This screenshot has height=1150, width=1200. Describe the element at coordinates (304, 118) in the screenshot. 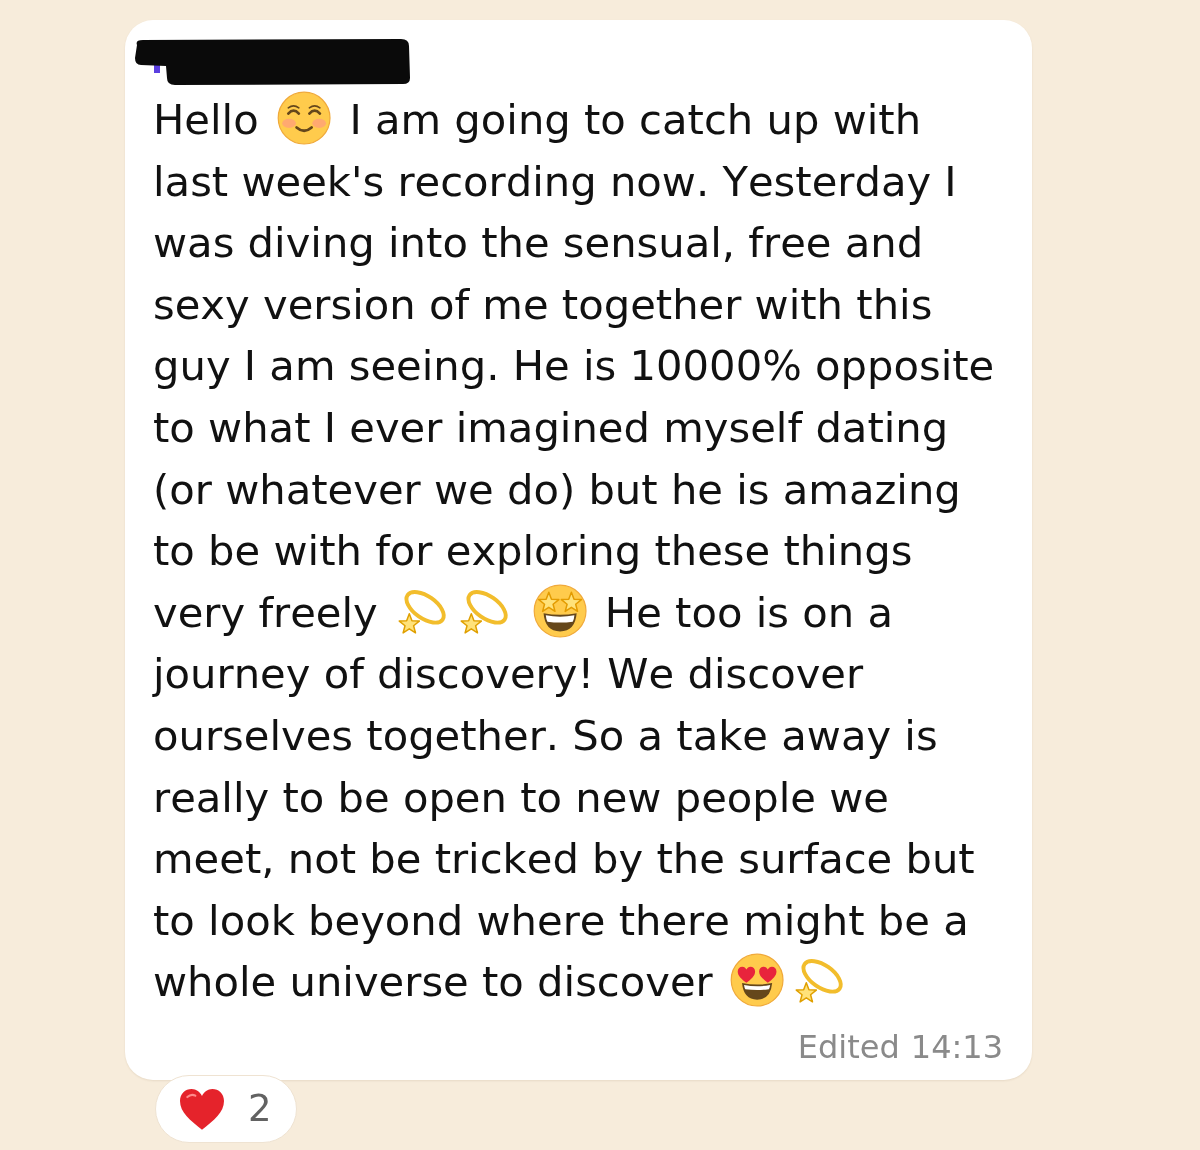

I see `smiling-face-icon` at that location.